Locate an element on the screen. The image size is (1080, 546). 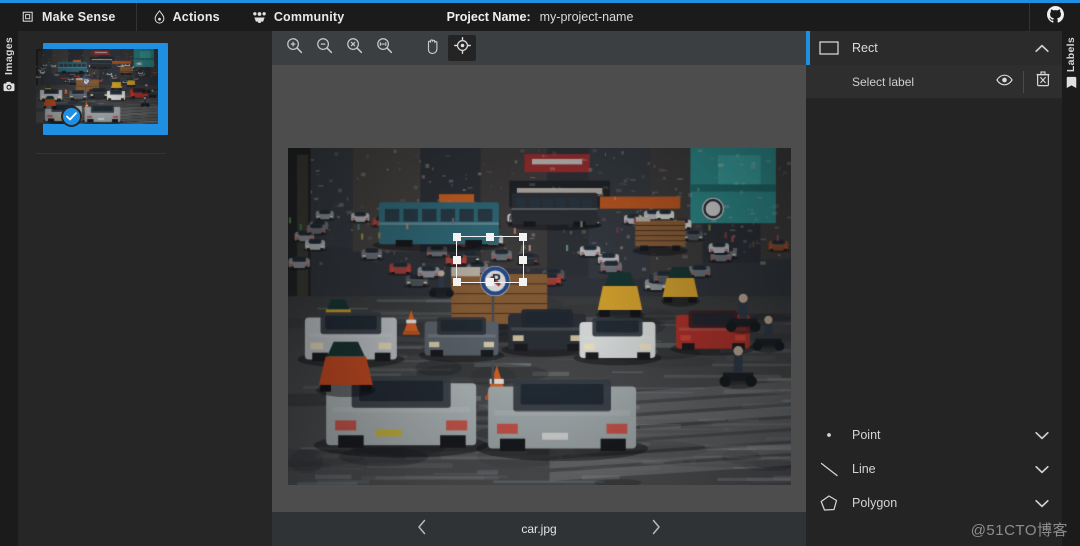
zoom-reset-icon is located at coordinates (354, 48).